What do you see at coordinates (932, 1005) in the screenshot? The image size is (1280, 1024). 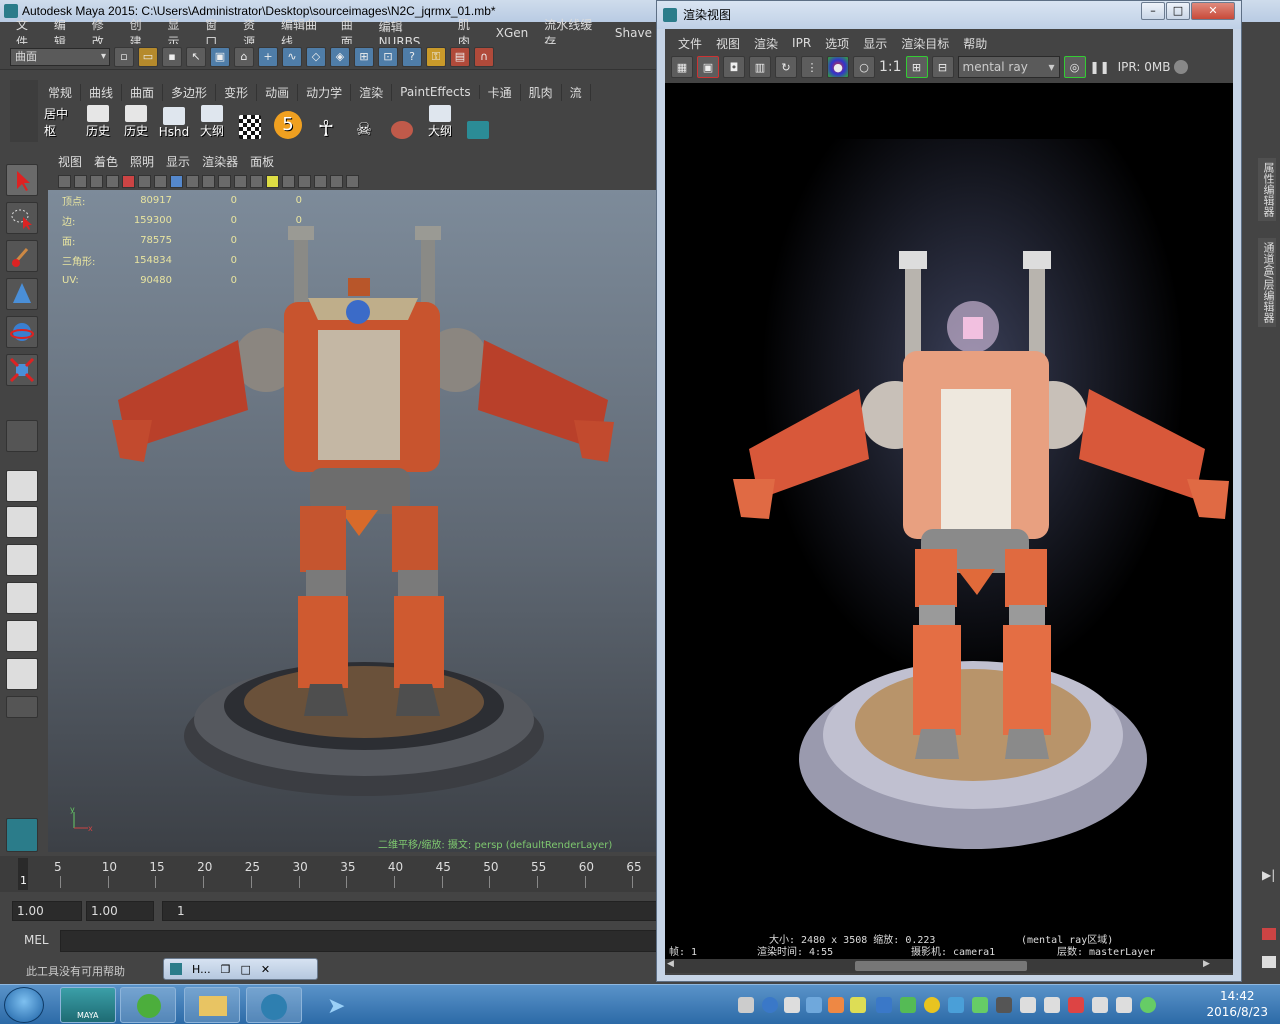 I see `update-icon` at bounding box center [932, 1005].